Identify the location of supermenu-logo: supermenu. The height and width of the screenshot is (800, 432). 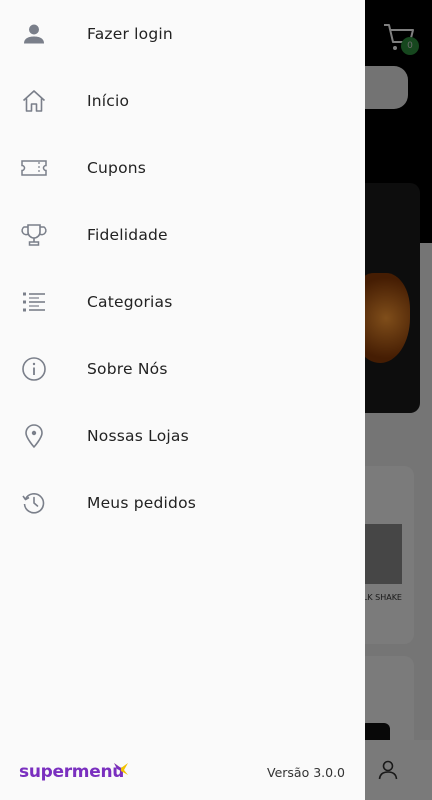
(72, 772).